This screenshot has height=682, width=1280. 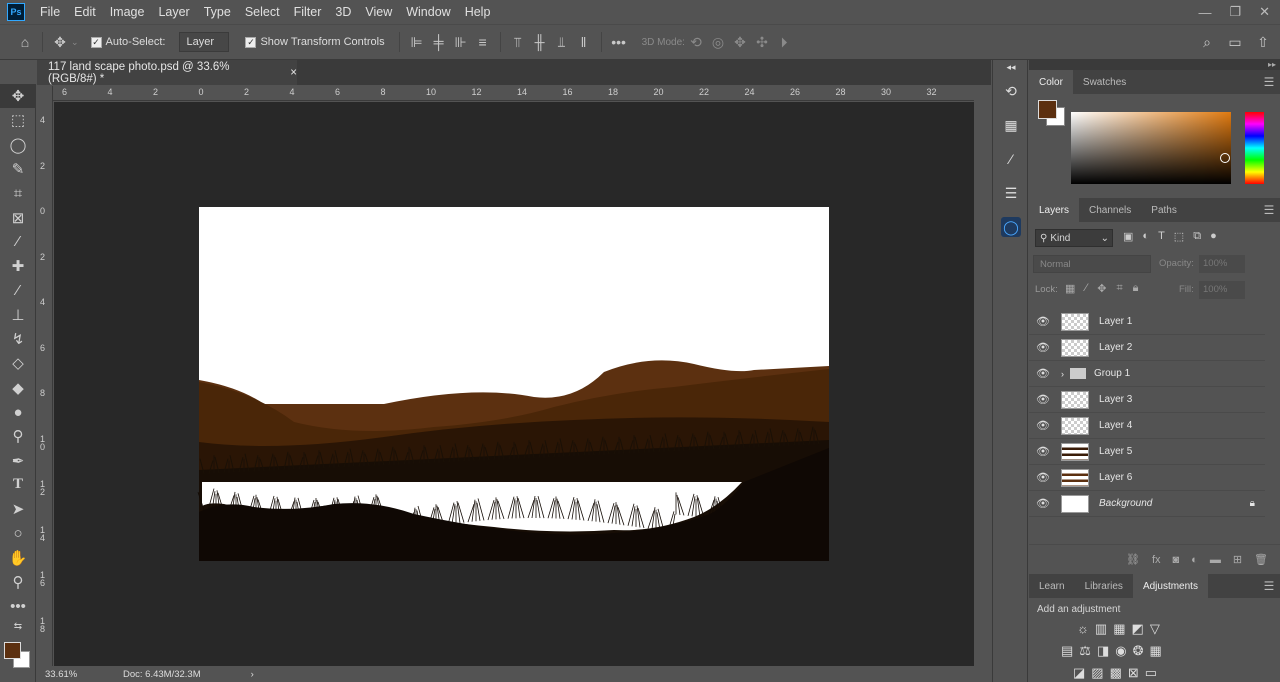 I want to click on tab-paths: Paths, so click(x=1164, y=210).